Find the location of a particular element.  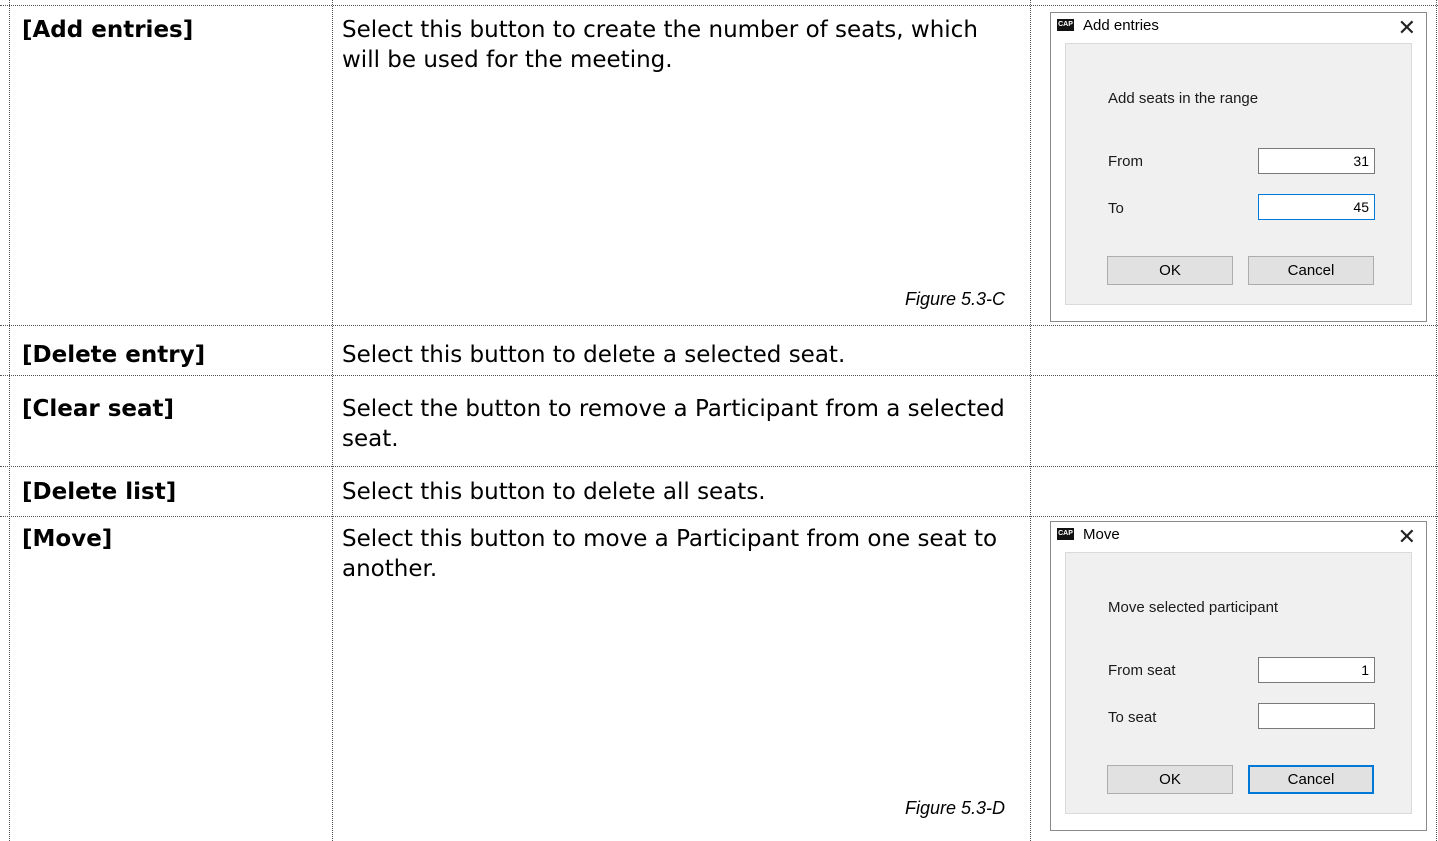

table-left-border is located at coordinates (9, 420).